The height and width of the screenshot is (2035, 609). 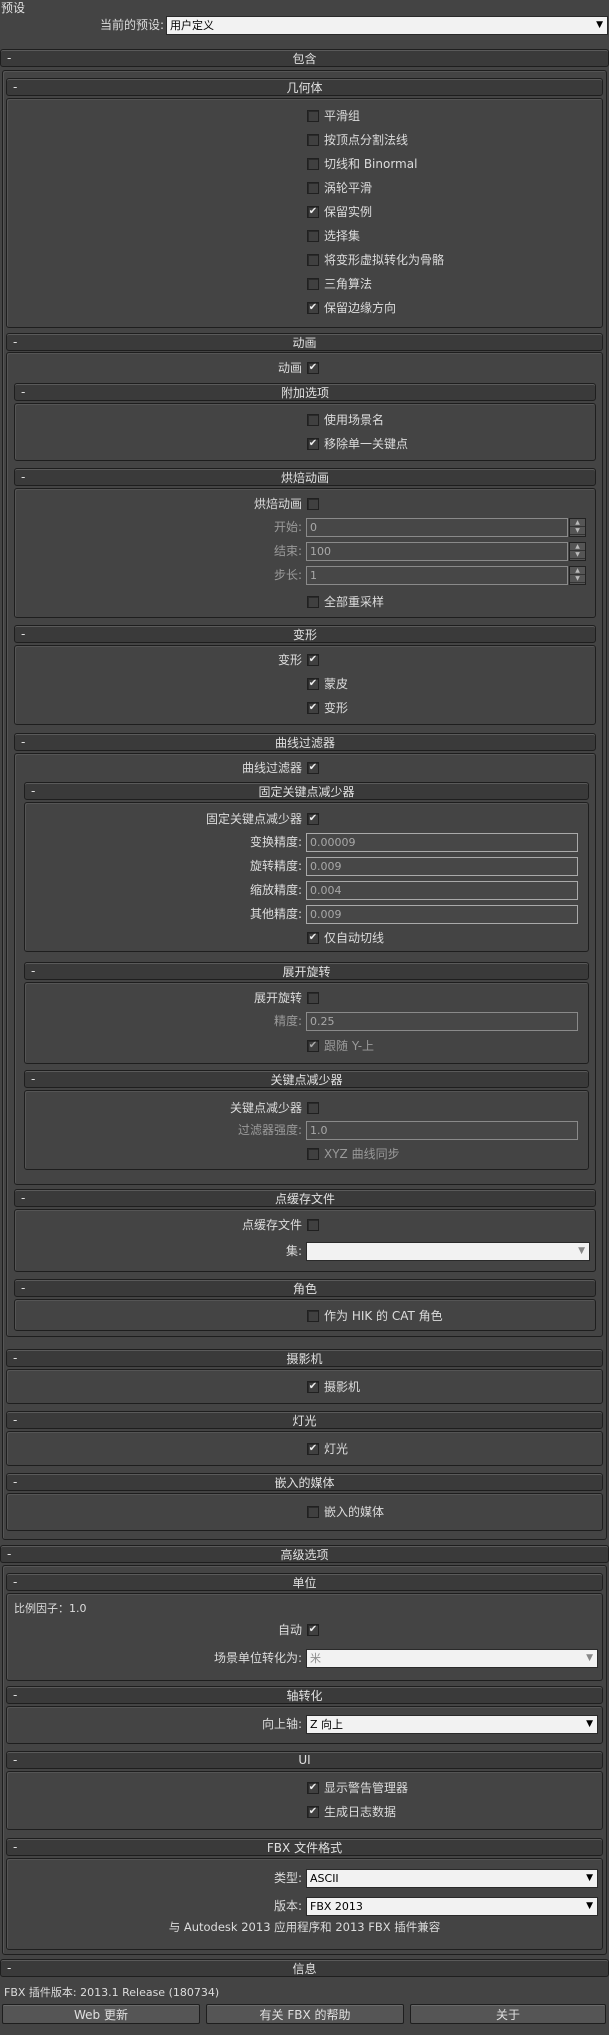 What do you see at coordinates (437, 575) in the screenshot?
I see `bake-step-input: 1` at bounding box center [437, 575].